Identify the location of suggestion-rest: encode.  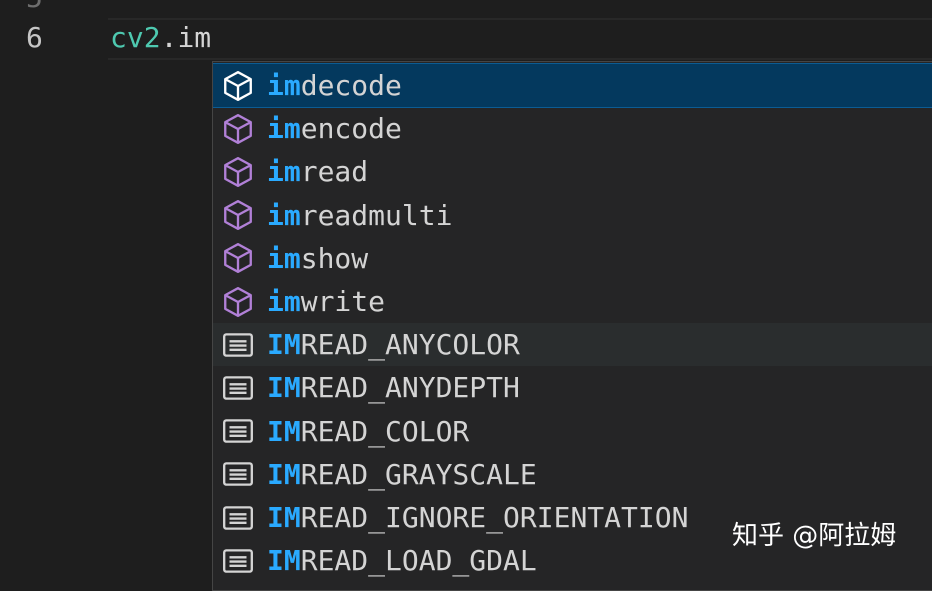
(351, 129).